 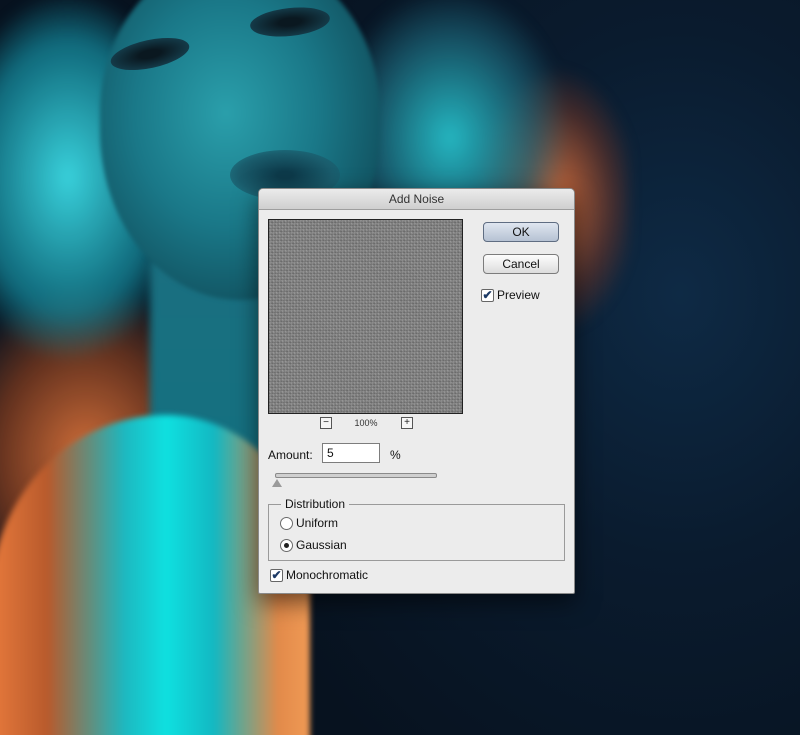 I want to click on amount-input, so click(x=351, y=453).